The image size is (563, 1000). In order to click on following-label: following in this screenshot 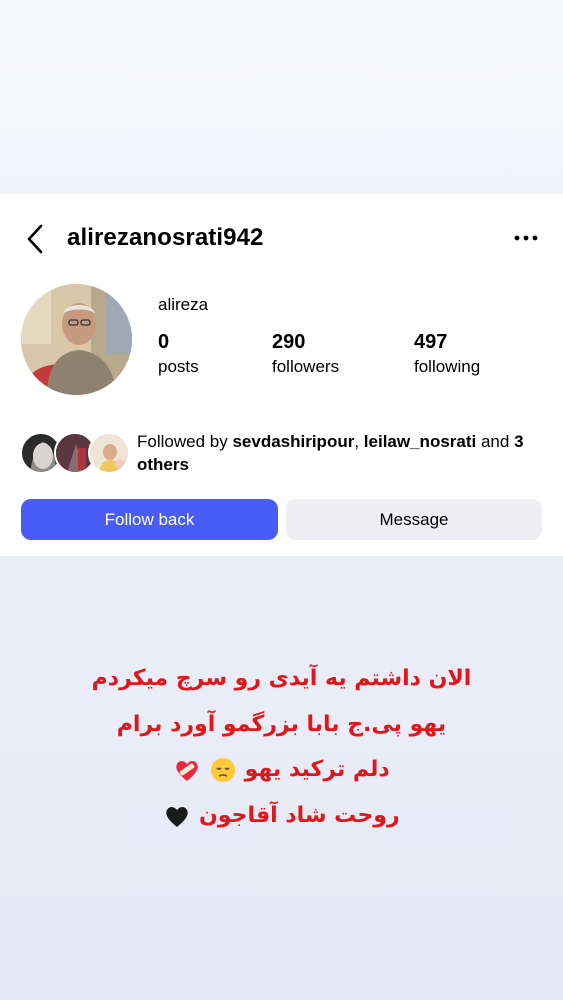, I will do `click(447, 366)`.